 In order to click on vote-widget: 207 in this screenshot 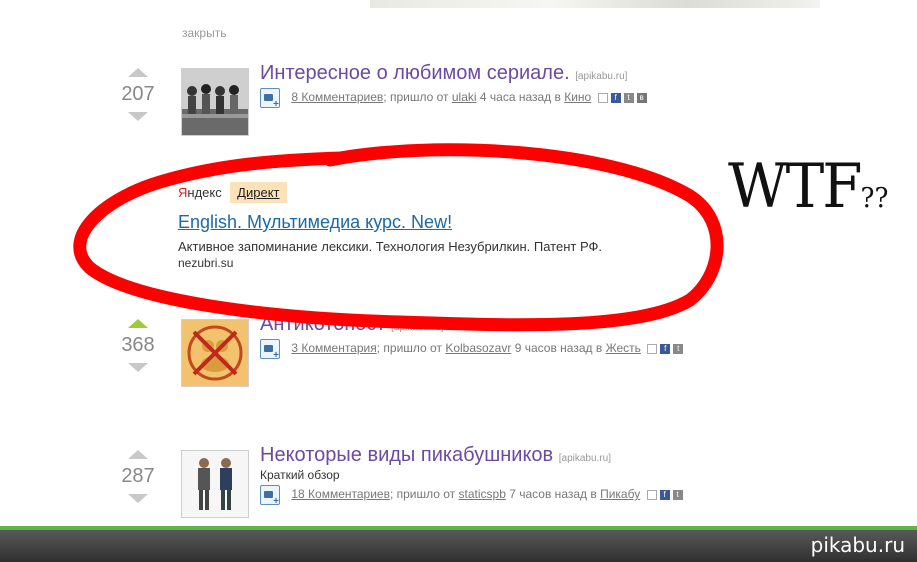, I will do `click(138, 94)`.